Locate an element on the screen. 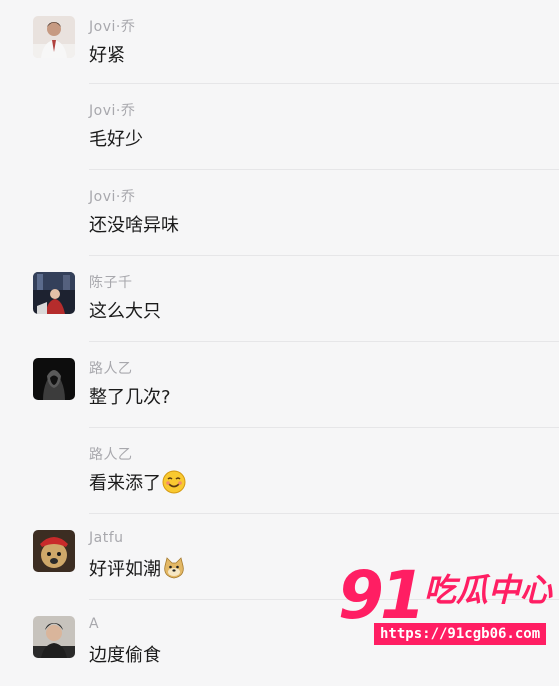 Image resolution: width=559 pixels, height=686 pixels. message-content: 好评如潮 is located at coordinates (125, 569).